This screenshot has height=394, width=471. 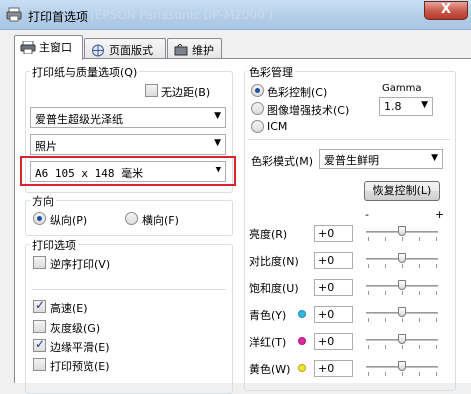 What do you see at coordinates (402, 312) in the screenshot?
I see `cyan-slider-thumb` at bounding box center [402, 312].